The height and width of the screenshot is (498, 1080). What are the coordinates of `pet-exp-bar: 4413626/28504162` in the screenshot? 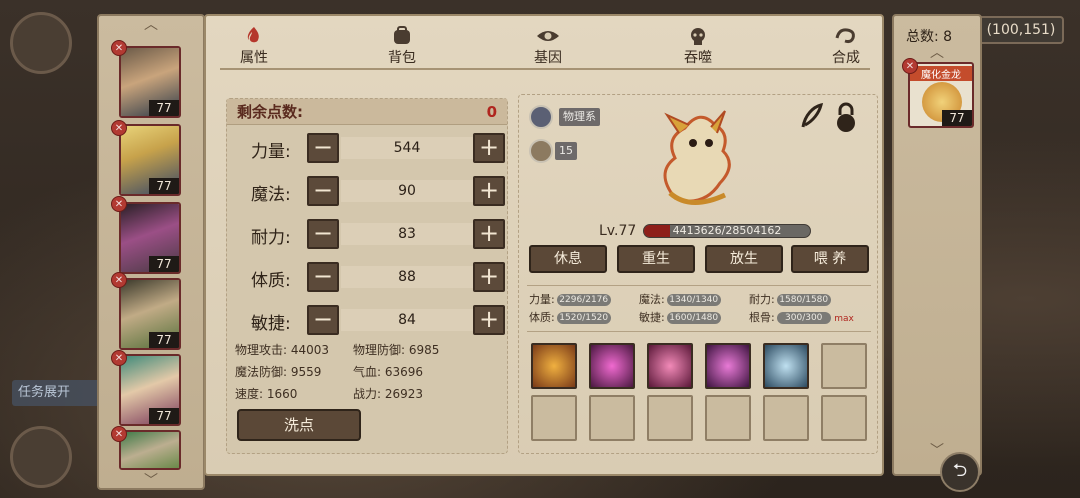 It's located at (727, 231).